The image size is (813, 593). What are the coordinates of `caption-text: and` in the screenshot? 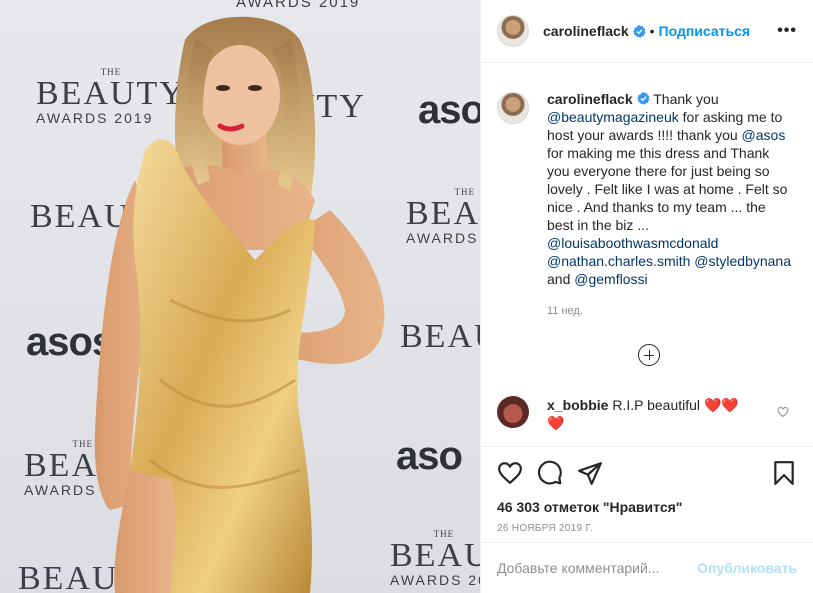 It's located at (561, 279).